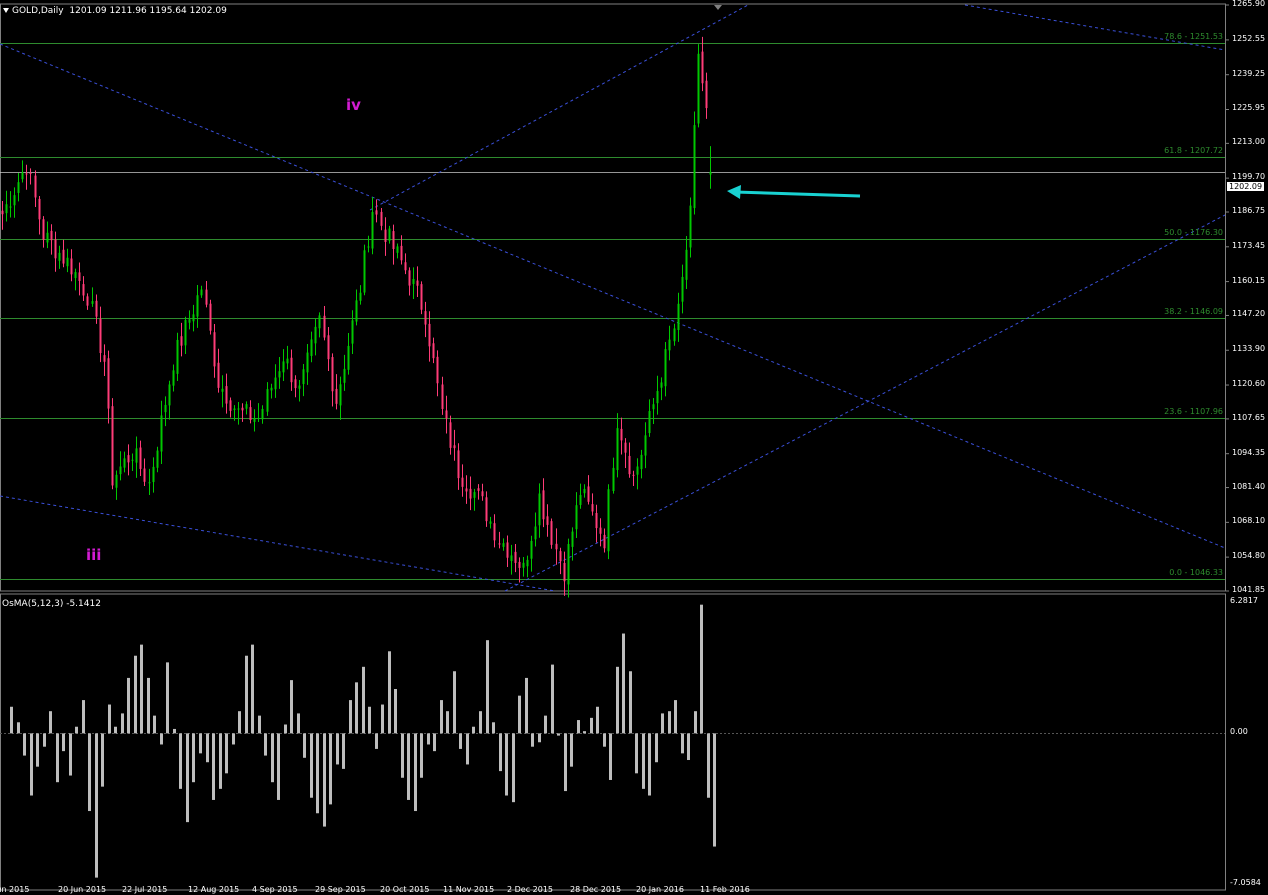 The height and width of the screenshot is (895, 1268). I want to click on date-axis-label: 20 Jun 2015, so click(82, 889).